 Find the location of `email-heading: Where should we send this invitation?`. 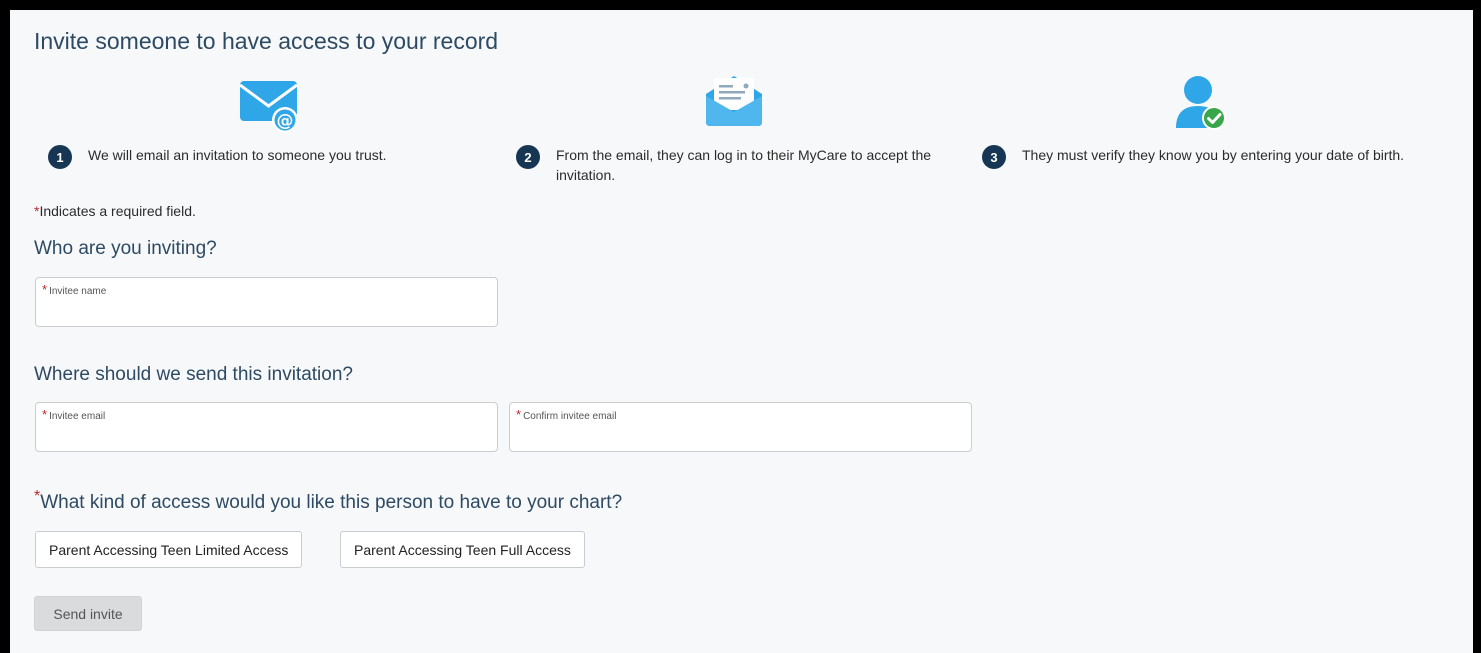

email-heading: Where should we send this invitation? is located at coordinates (193, 374).